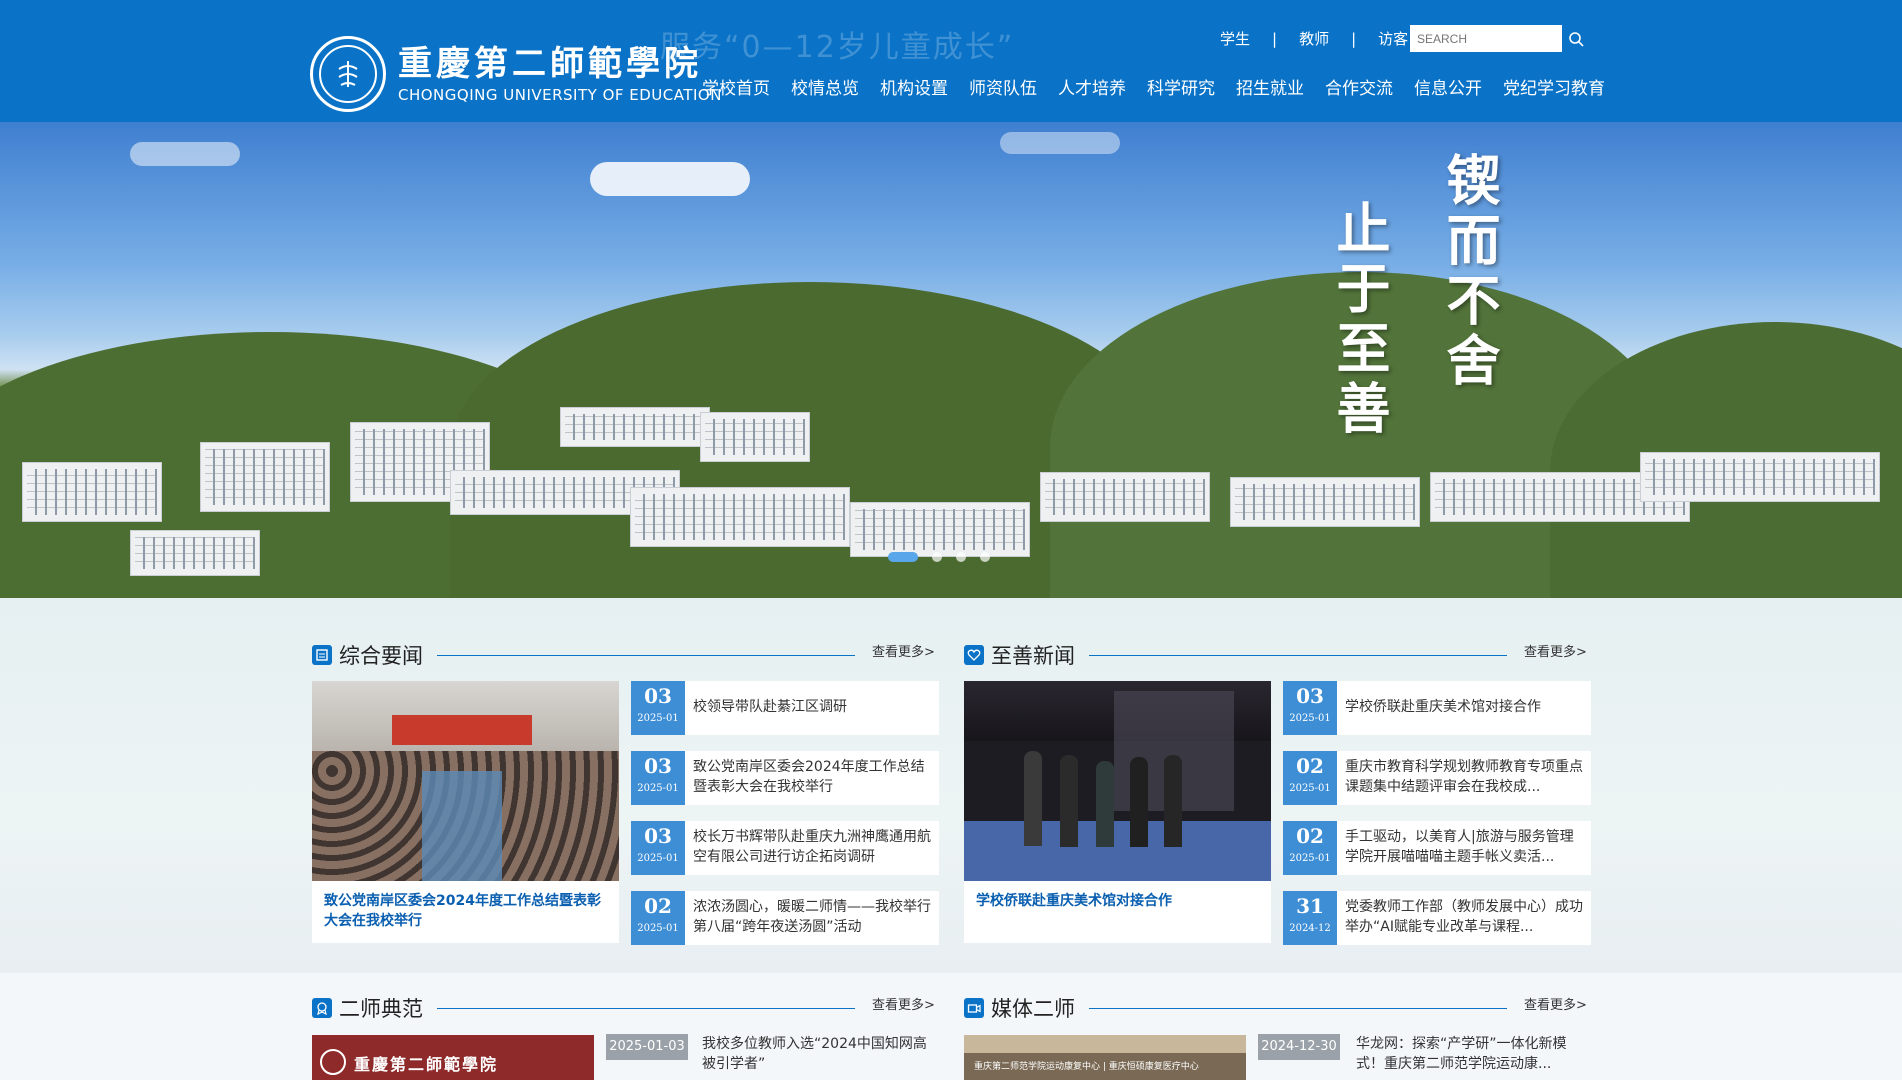 This screenshot has width=1902, height=1080. I want to click on zhishan-list-item: 03 2025-01 学校侨联赴重庆美术馆对接合作, so click(1437, 708).